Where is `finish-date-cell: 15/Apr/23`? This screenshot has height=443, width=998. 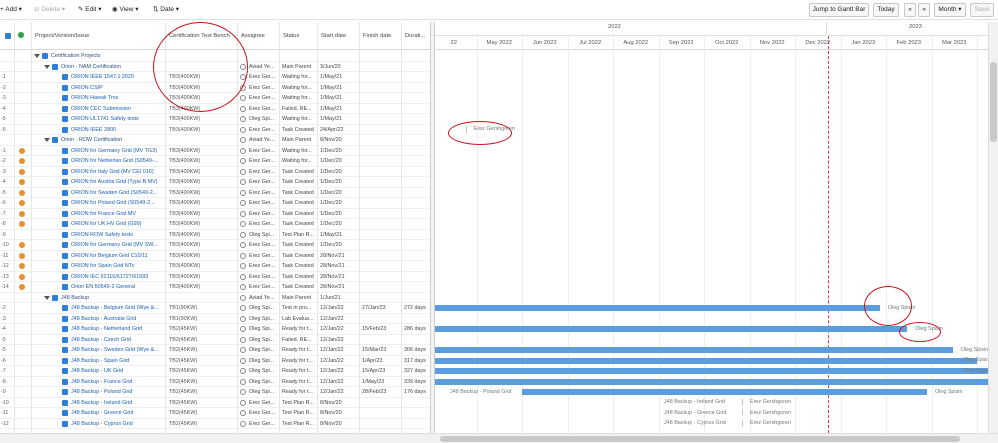 finish-date-cell: 15/Apr/23 is located at coordinates (381, 371).